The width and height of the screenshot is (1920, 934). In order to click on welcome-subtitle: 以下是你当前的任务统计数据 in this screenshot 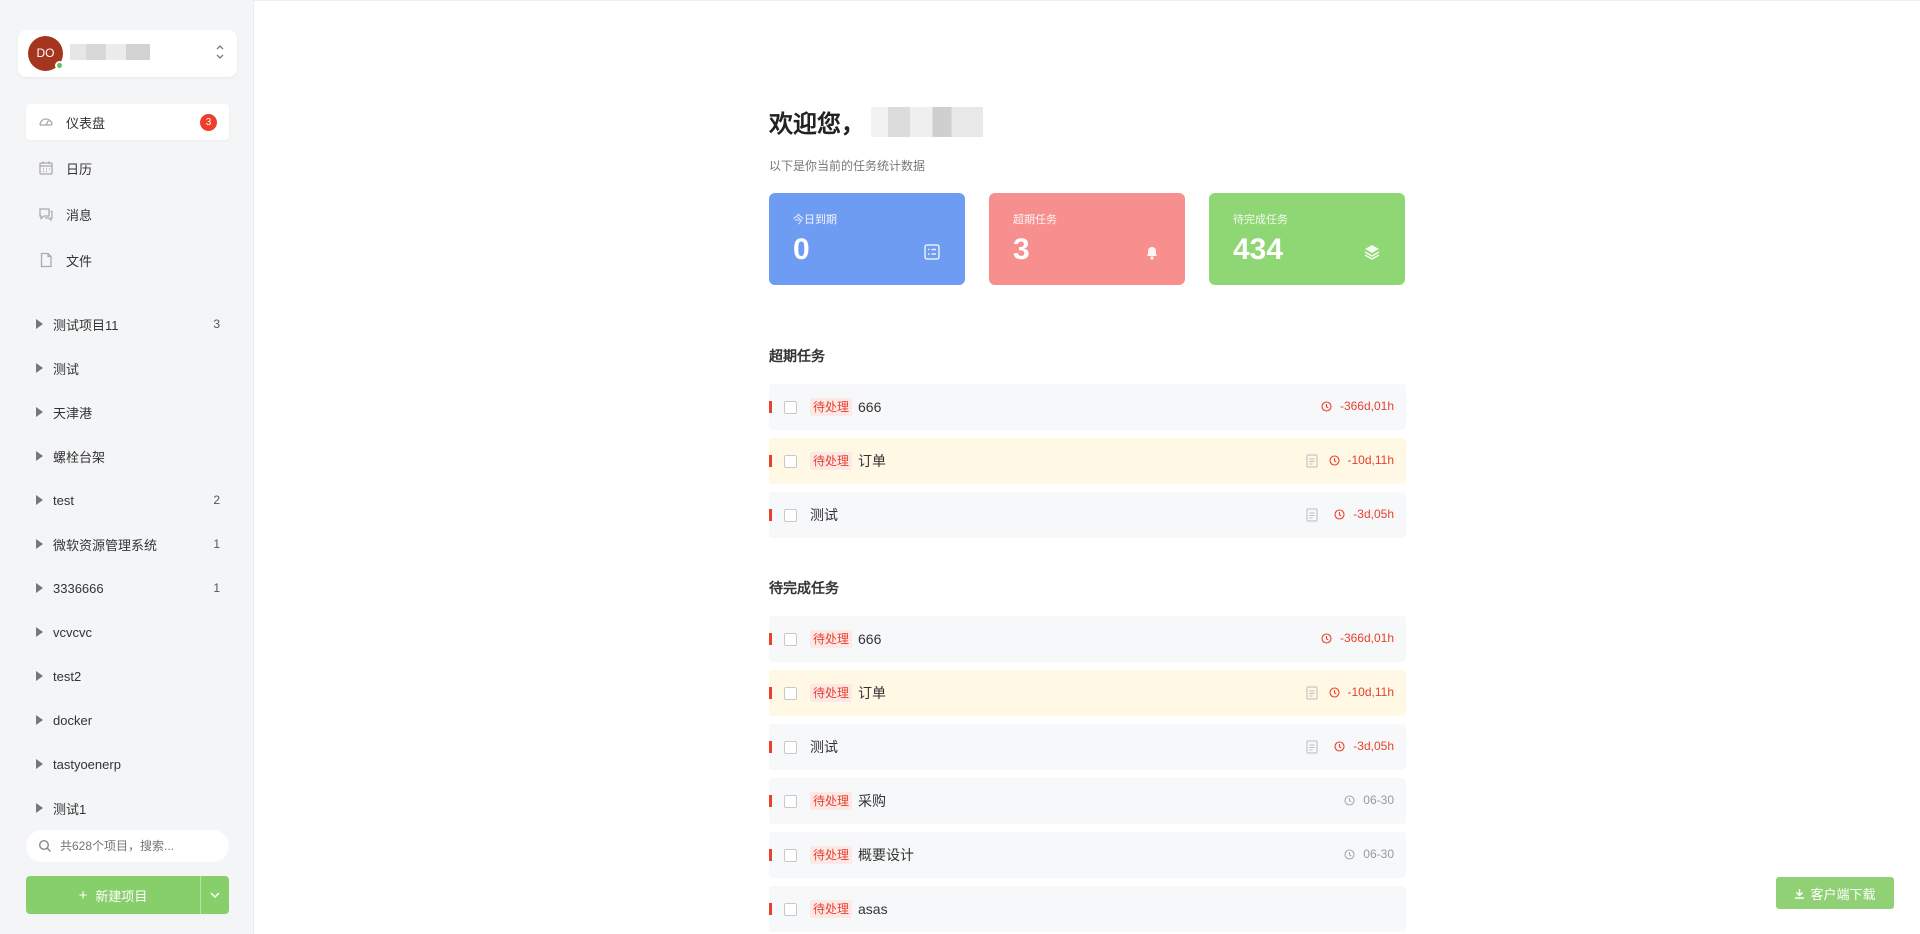, I will do `click(847, 166)`.